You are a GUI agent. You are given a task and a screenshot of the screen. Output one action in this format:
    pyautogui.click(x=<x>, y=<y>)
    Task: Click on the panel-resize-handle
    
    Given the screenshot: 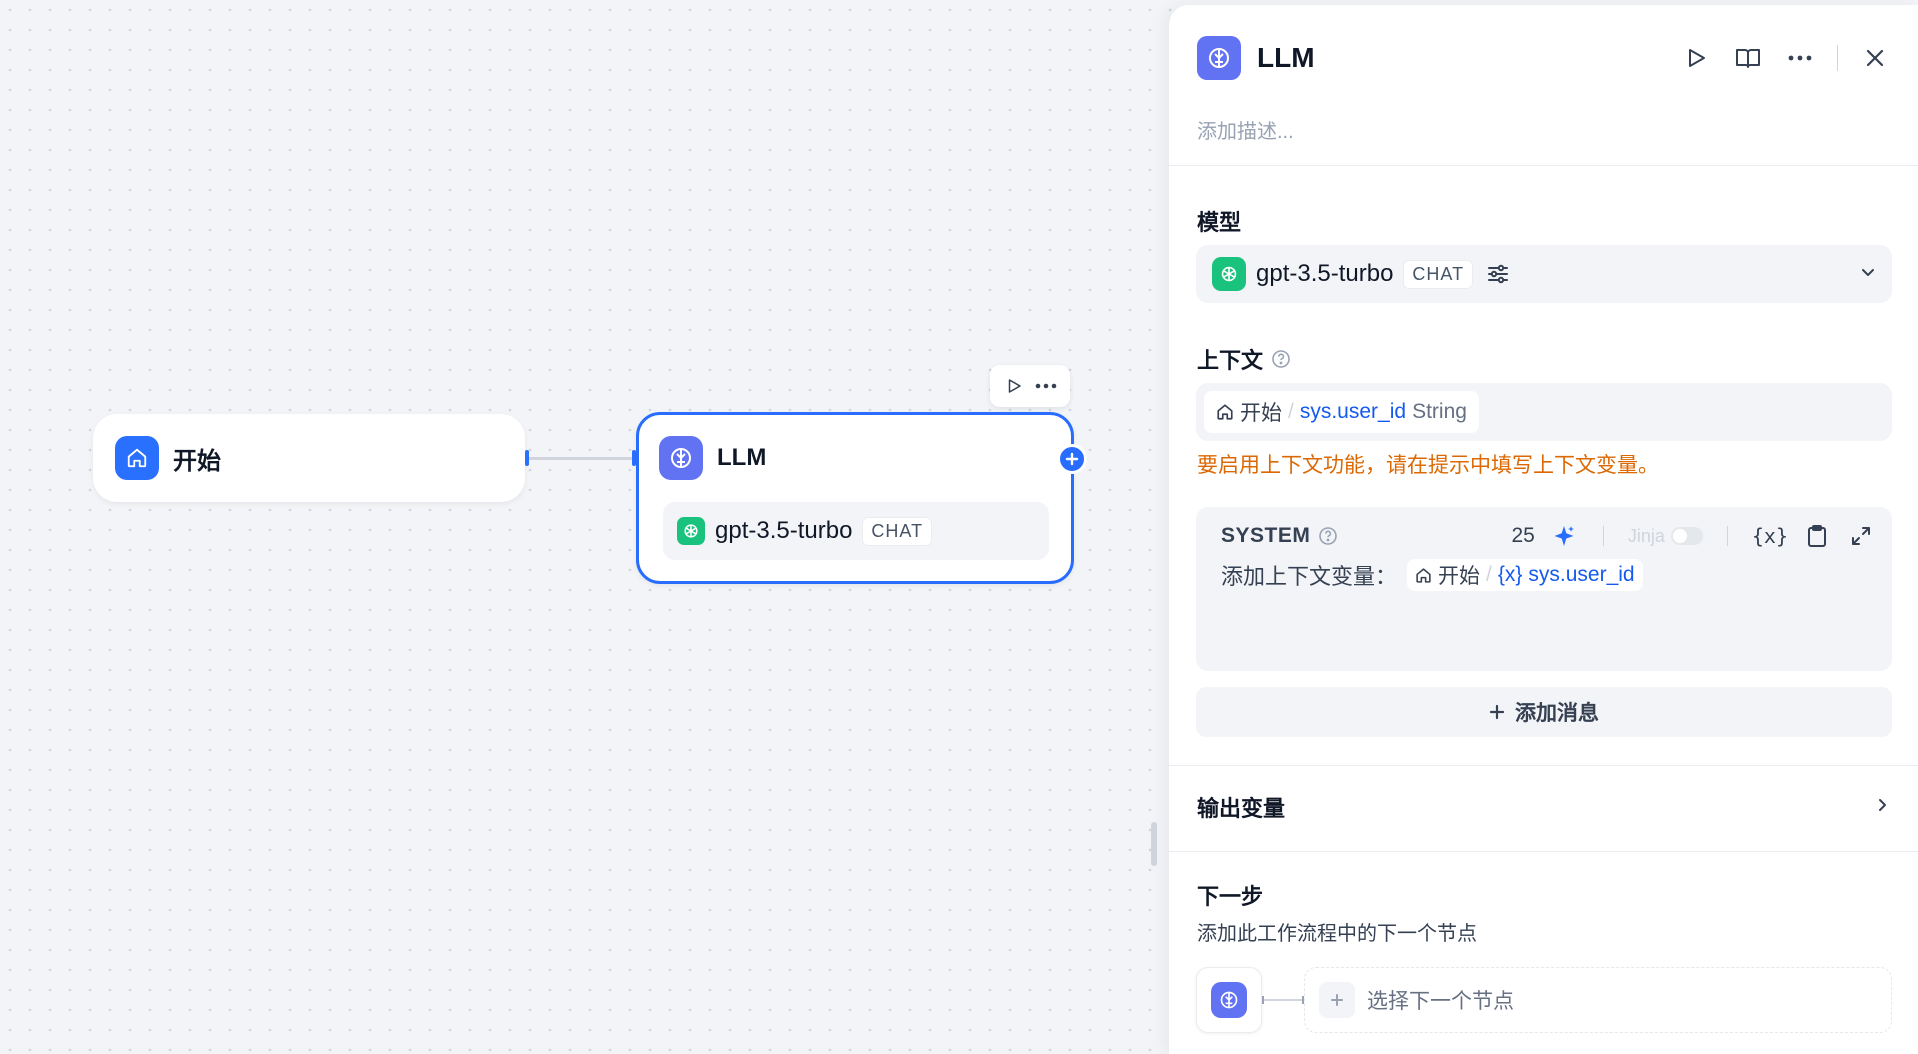 What is the action you would take?
    pyautogui.click(x=1154, y=844)
    